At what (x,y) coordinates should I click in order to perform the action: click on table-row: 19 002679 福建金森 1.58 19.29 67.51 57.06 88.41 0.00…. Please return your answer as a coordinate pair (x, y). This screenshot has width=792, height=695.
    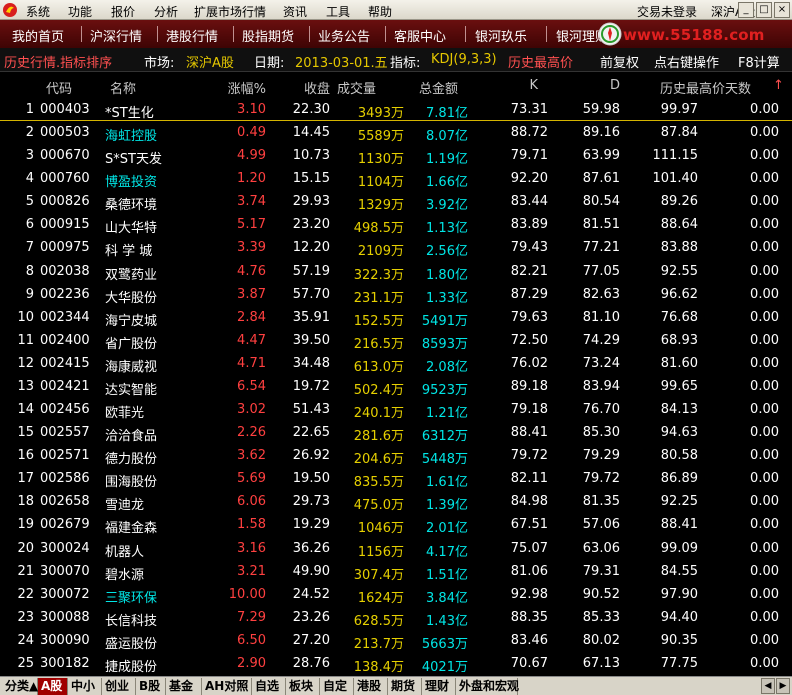
    Looking at the image, I should click on (396, 524).